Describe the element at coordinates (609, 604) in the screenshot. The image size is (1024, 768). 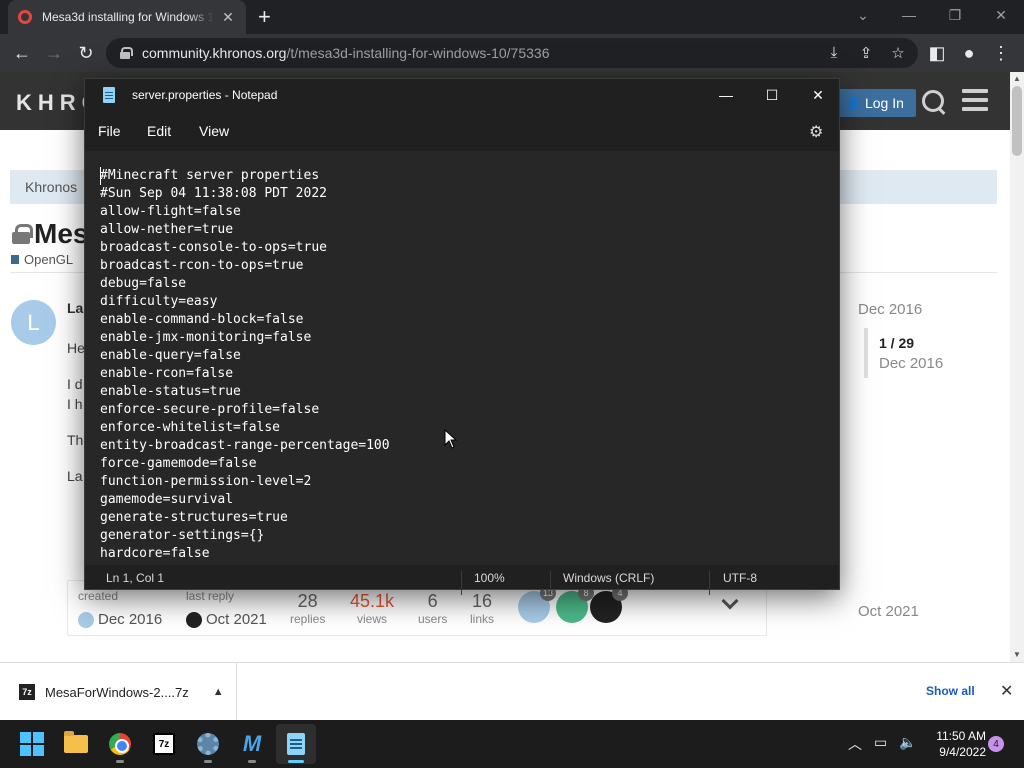
I see `participant-avatar: 4` at that location.